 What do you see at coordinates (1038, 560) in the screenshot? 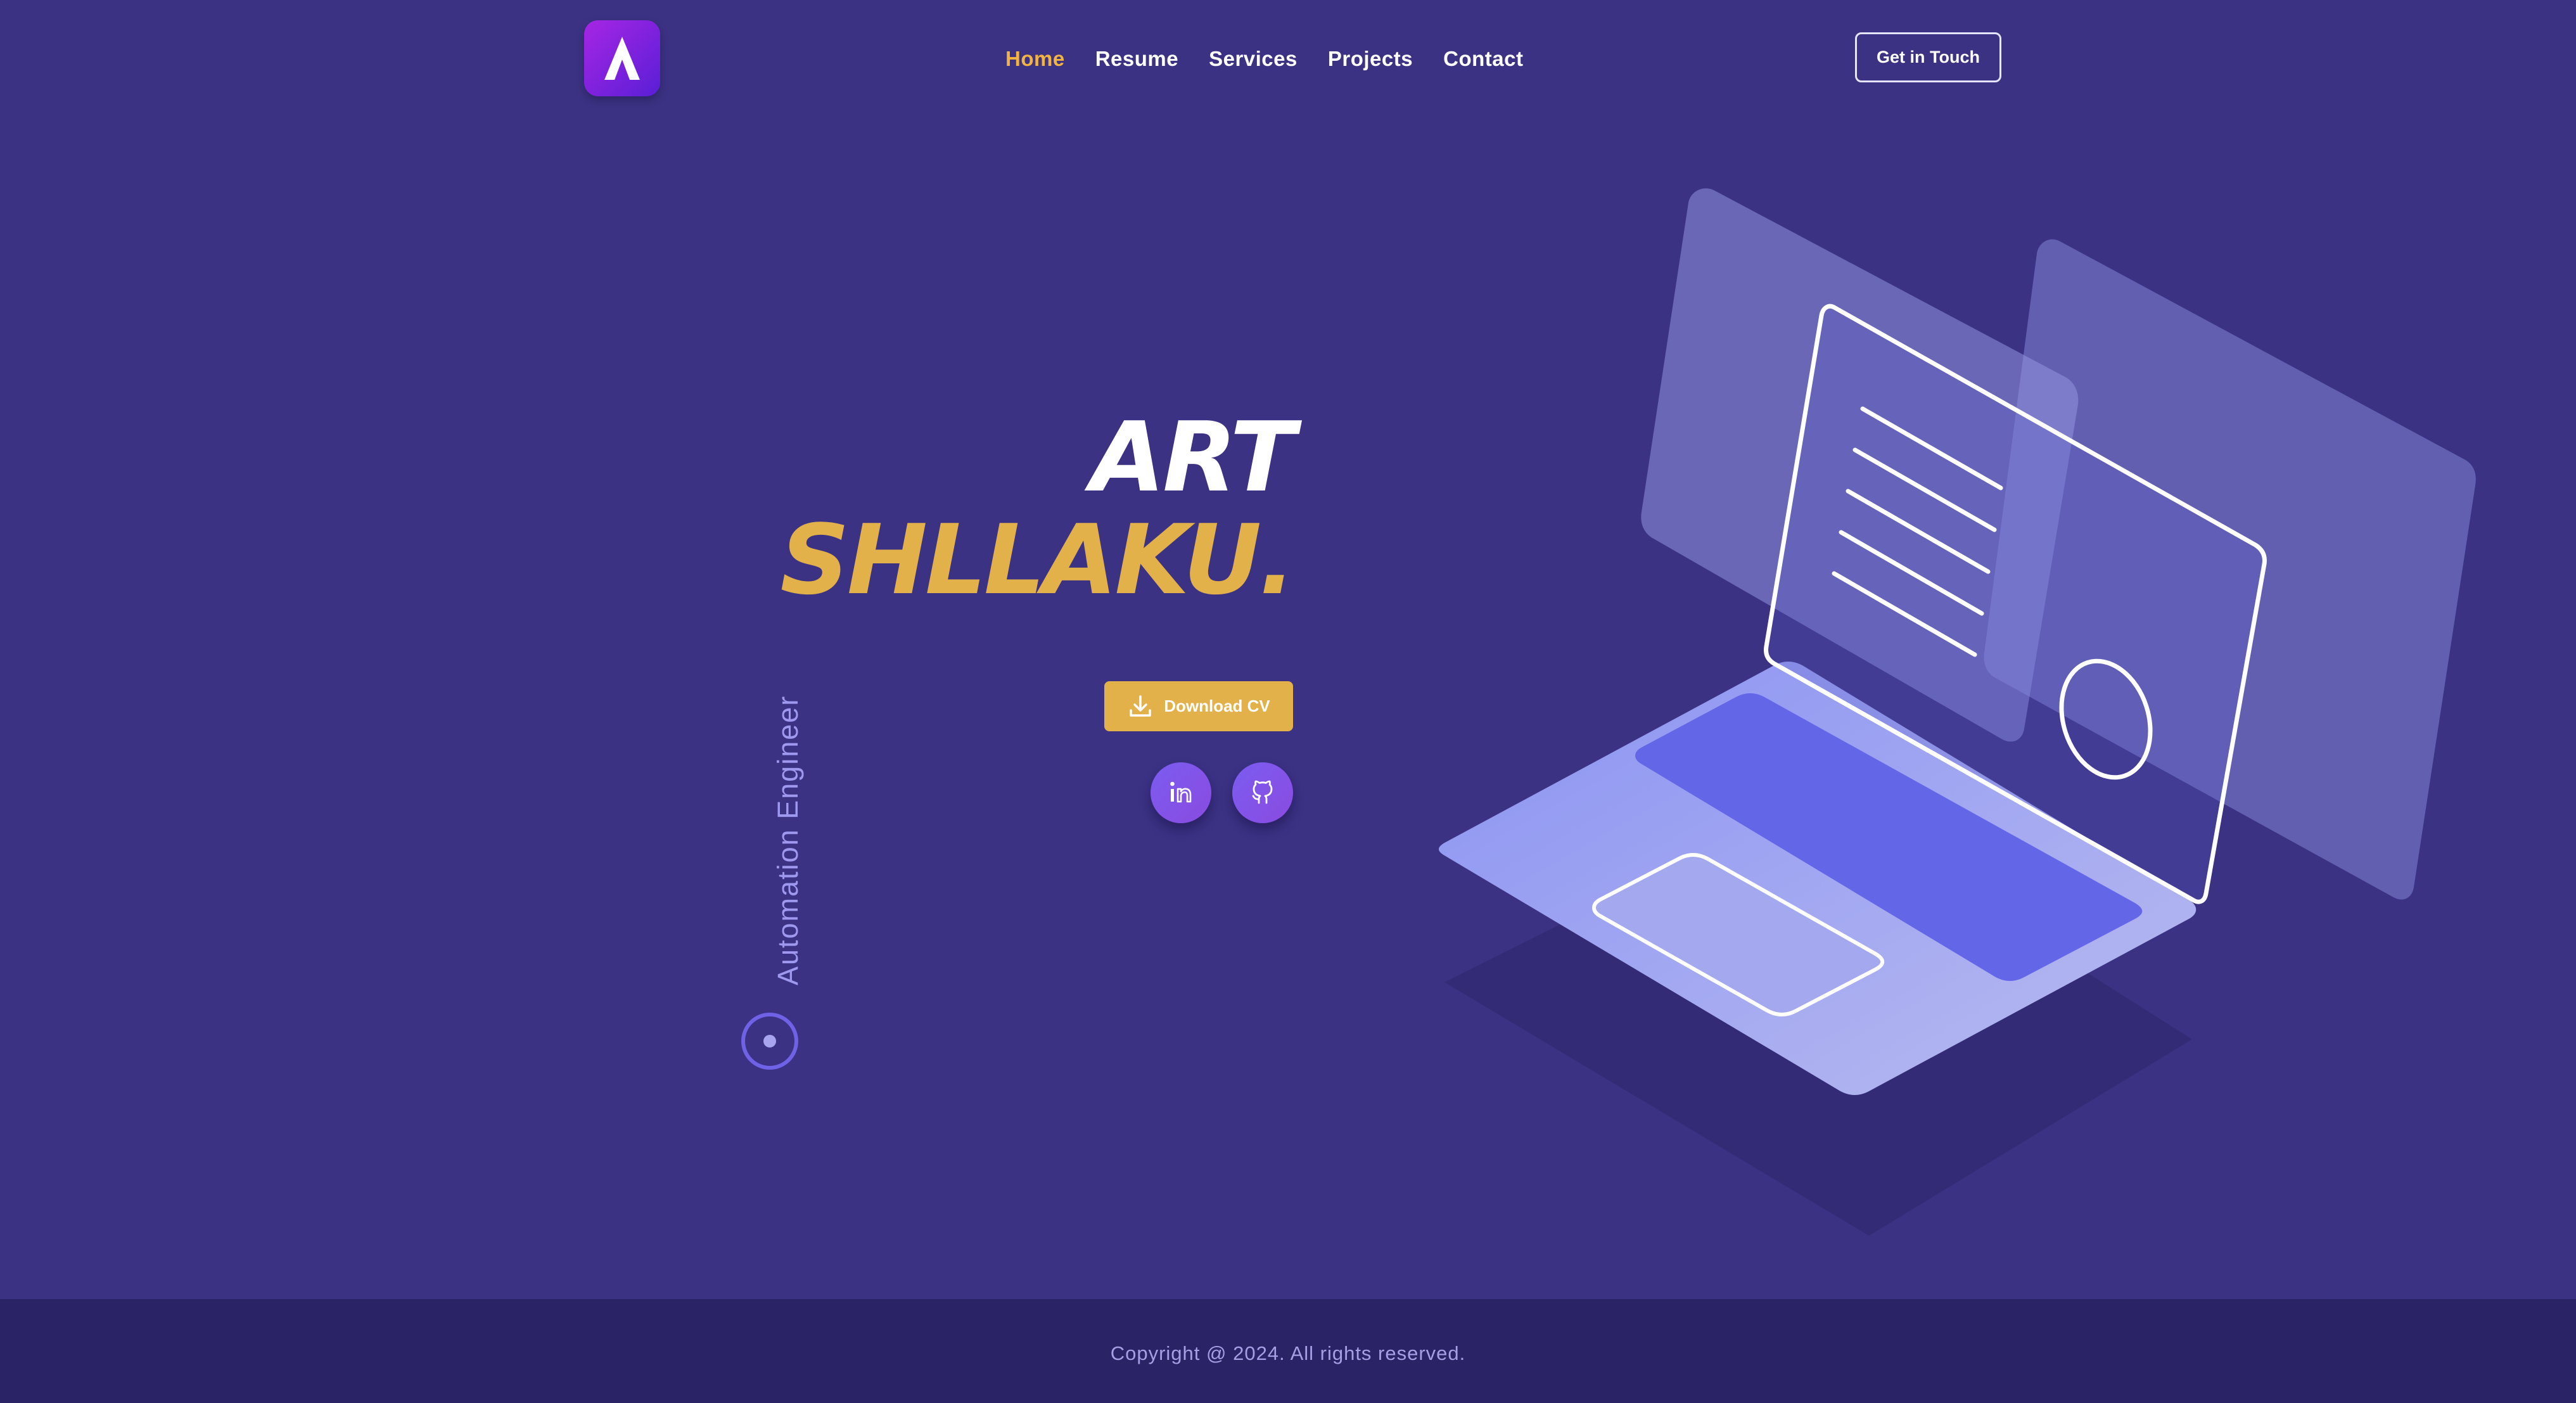
I see `hero-last-name: SHLLAKU.` at bounding box center [1038, 560].